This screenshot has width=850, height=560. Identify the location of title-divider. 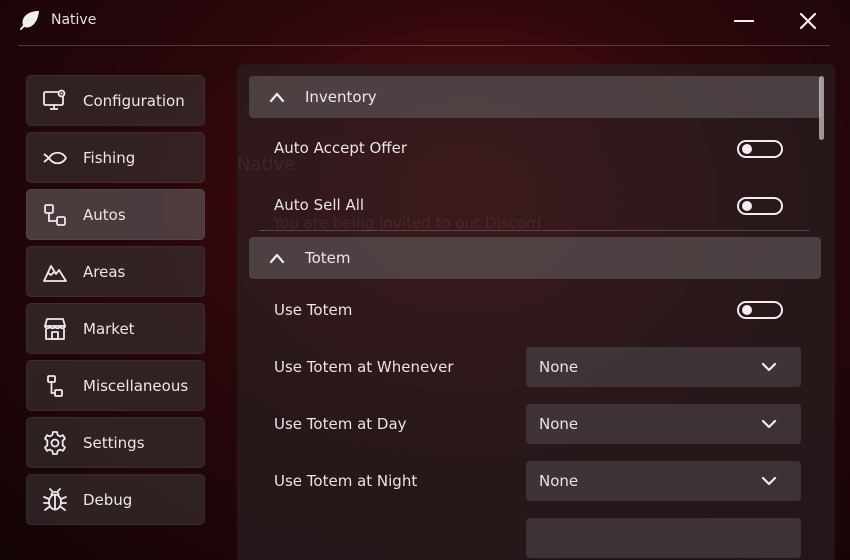
(424, 45).